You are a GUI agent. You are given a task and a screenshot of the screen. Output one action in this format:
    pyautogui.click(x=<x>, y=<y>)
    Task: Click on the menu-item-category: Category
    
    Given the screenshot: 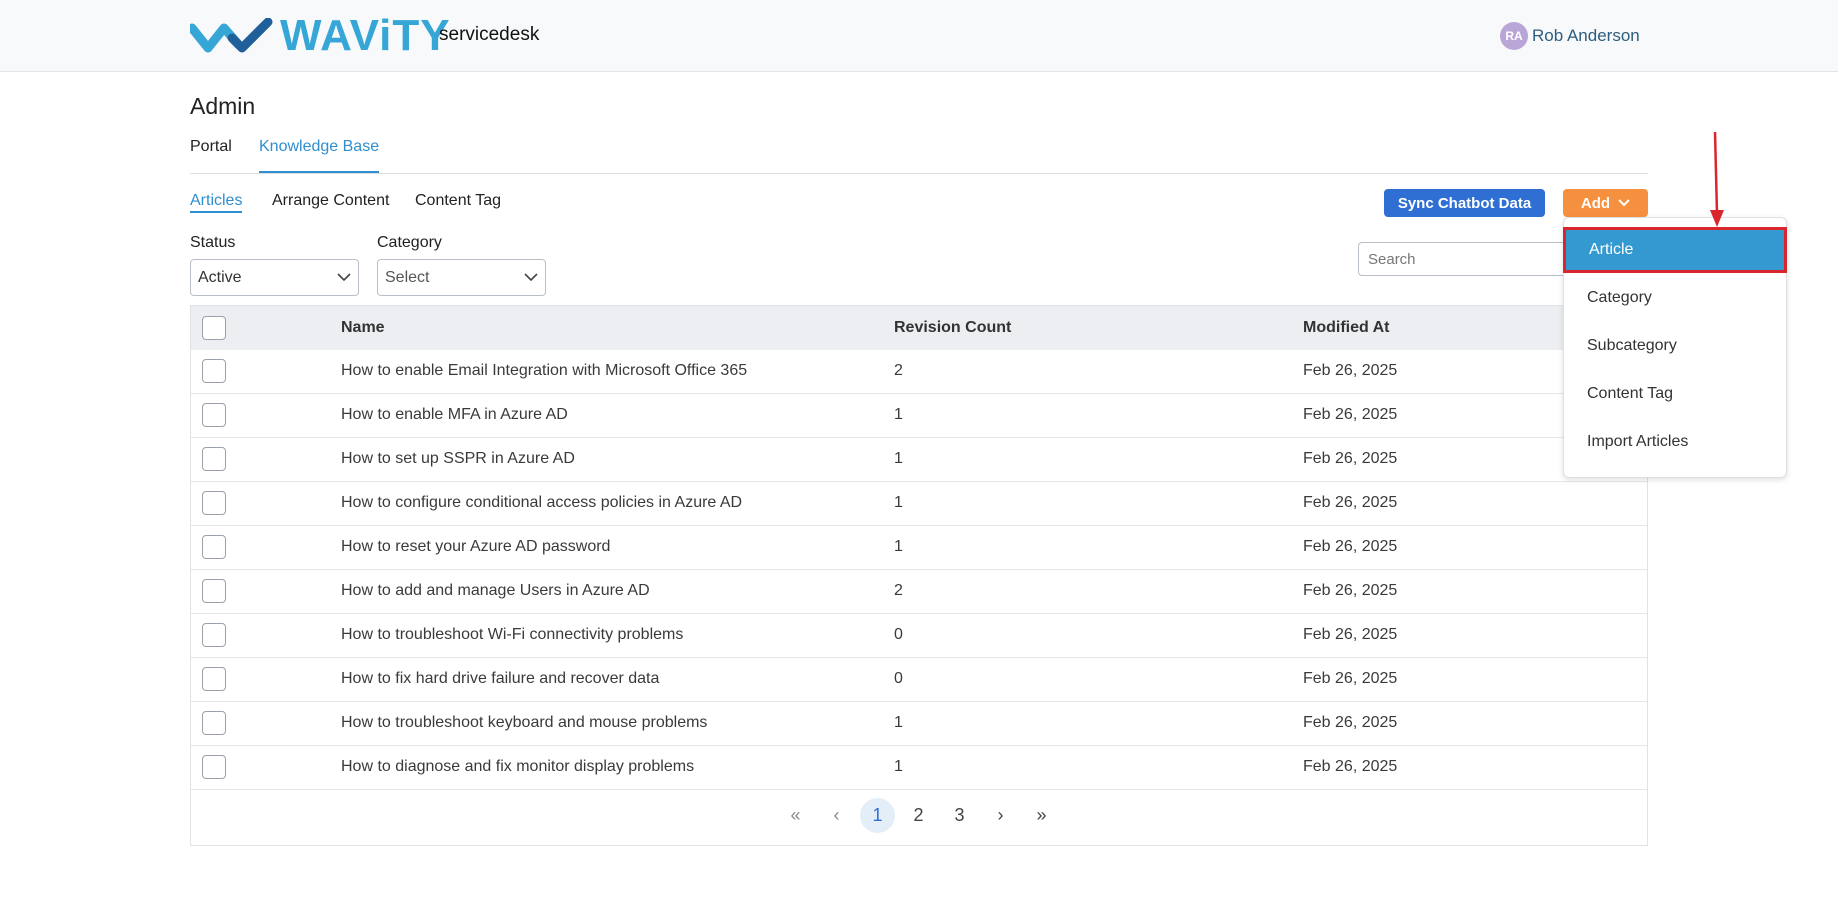 What is the action you would take?
    pyautogui.click(x=1675, y=298)
    